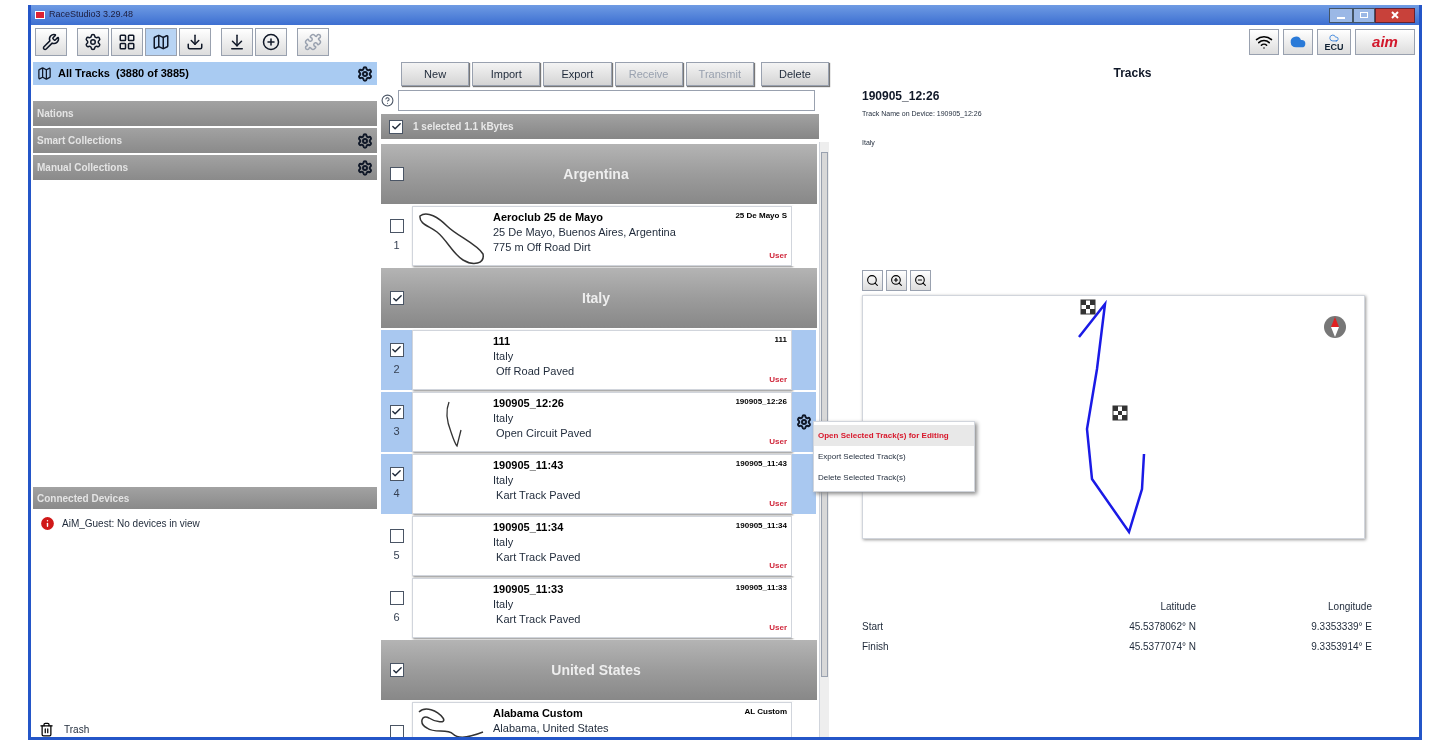 This screenshot has width=1430, height=740. Describe the element at coordinates (602, 360) in the screenshot. I see `track-card: 111 Italy Off Road Paved 111 User` at that location.